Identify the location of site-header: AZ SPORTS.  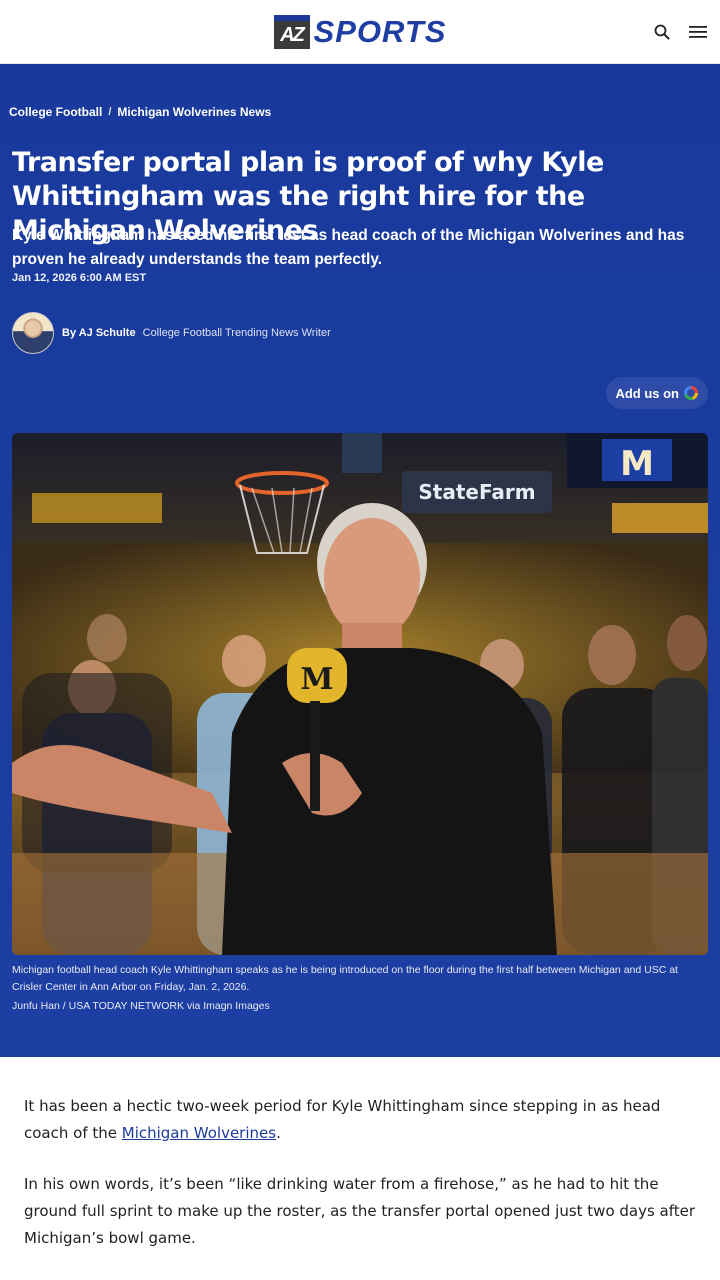
(360, 32).